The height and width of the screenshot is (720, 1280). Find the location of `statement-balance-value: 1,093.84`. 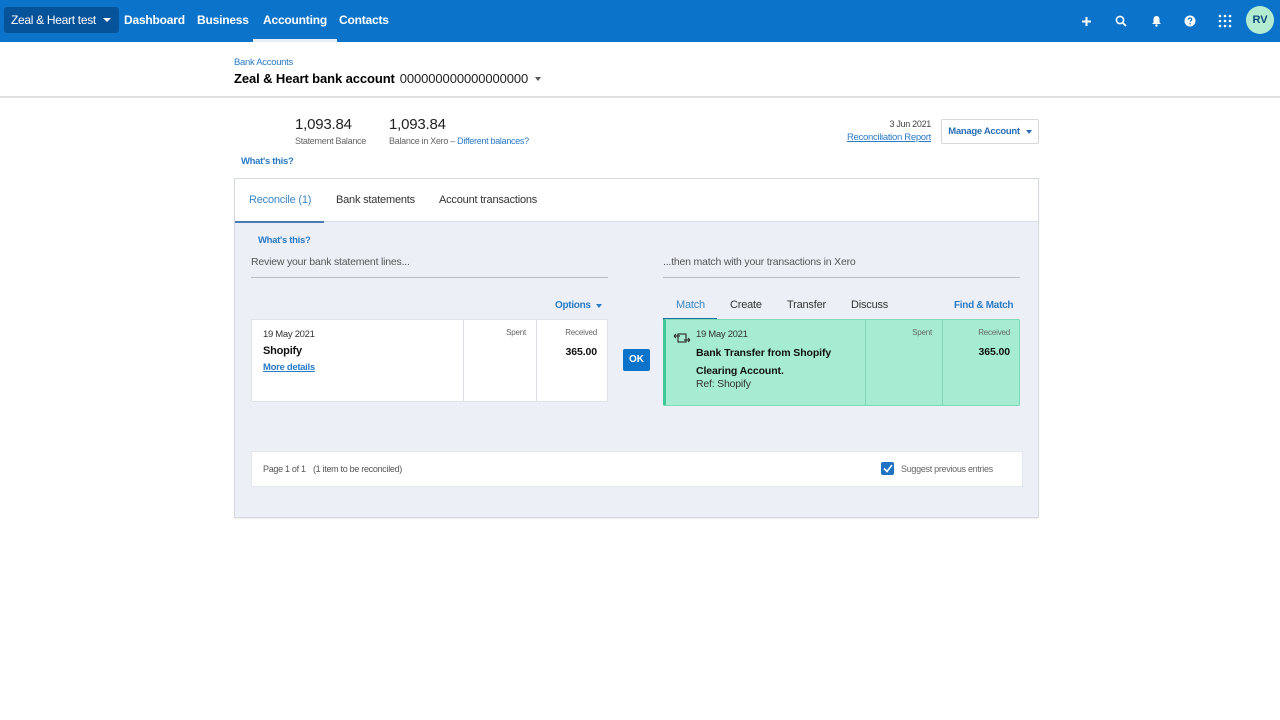

statement-balance-value: 1,093.84 is located at coordinates (323, 124).